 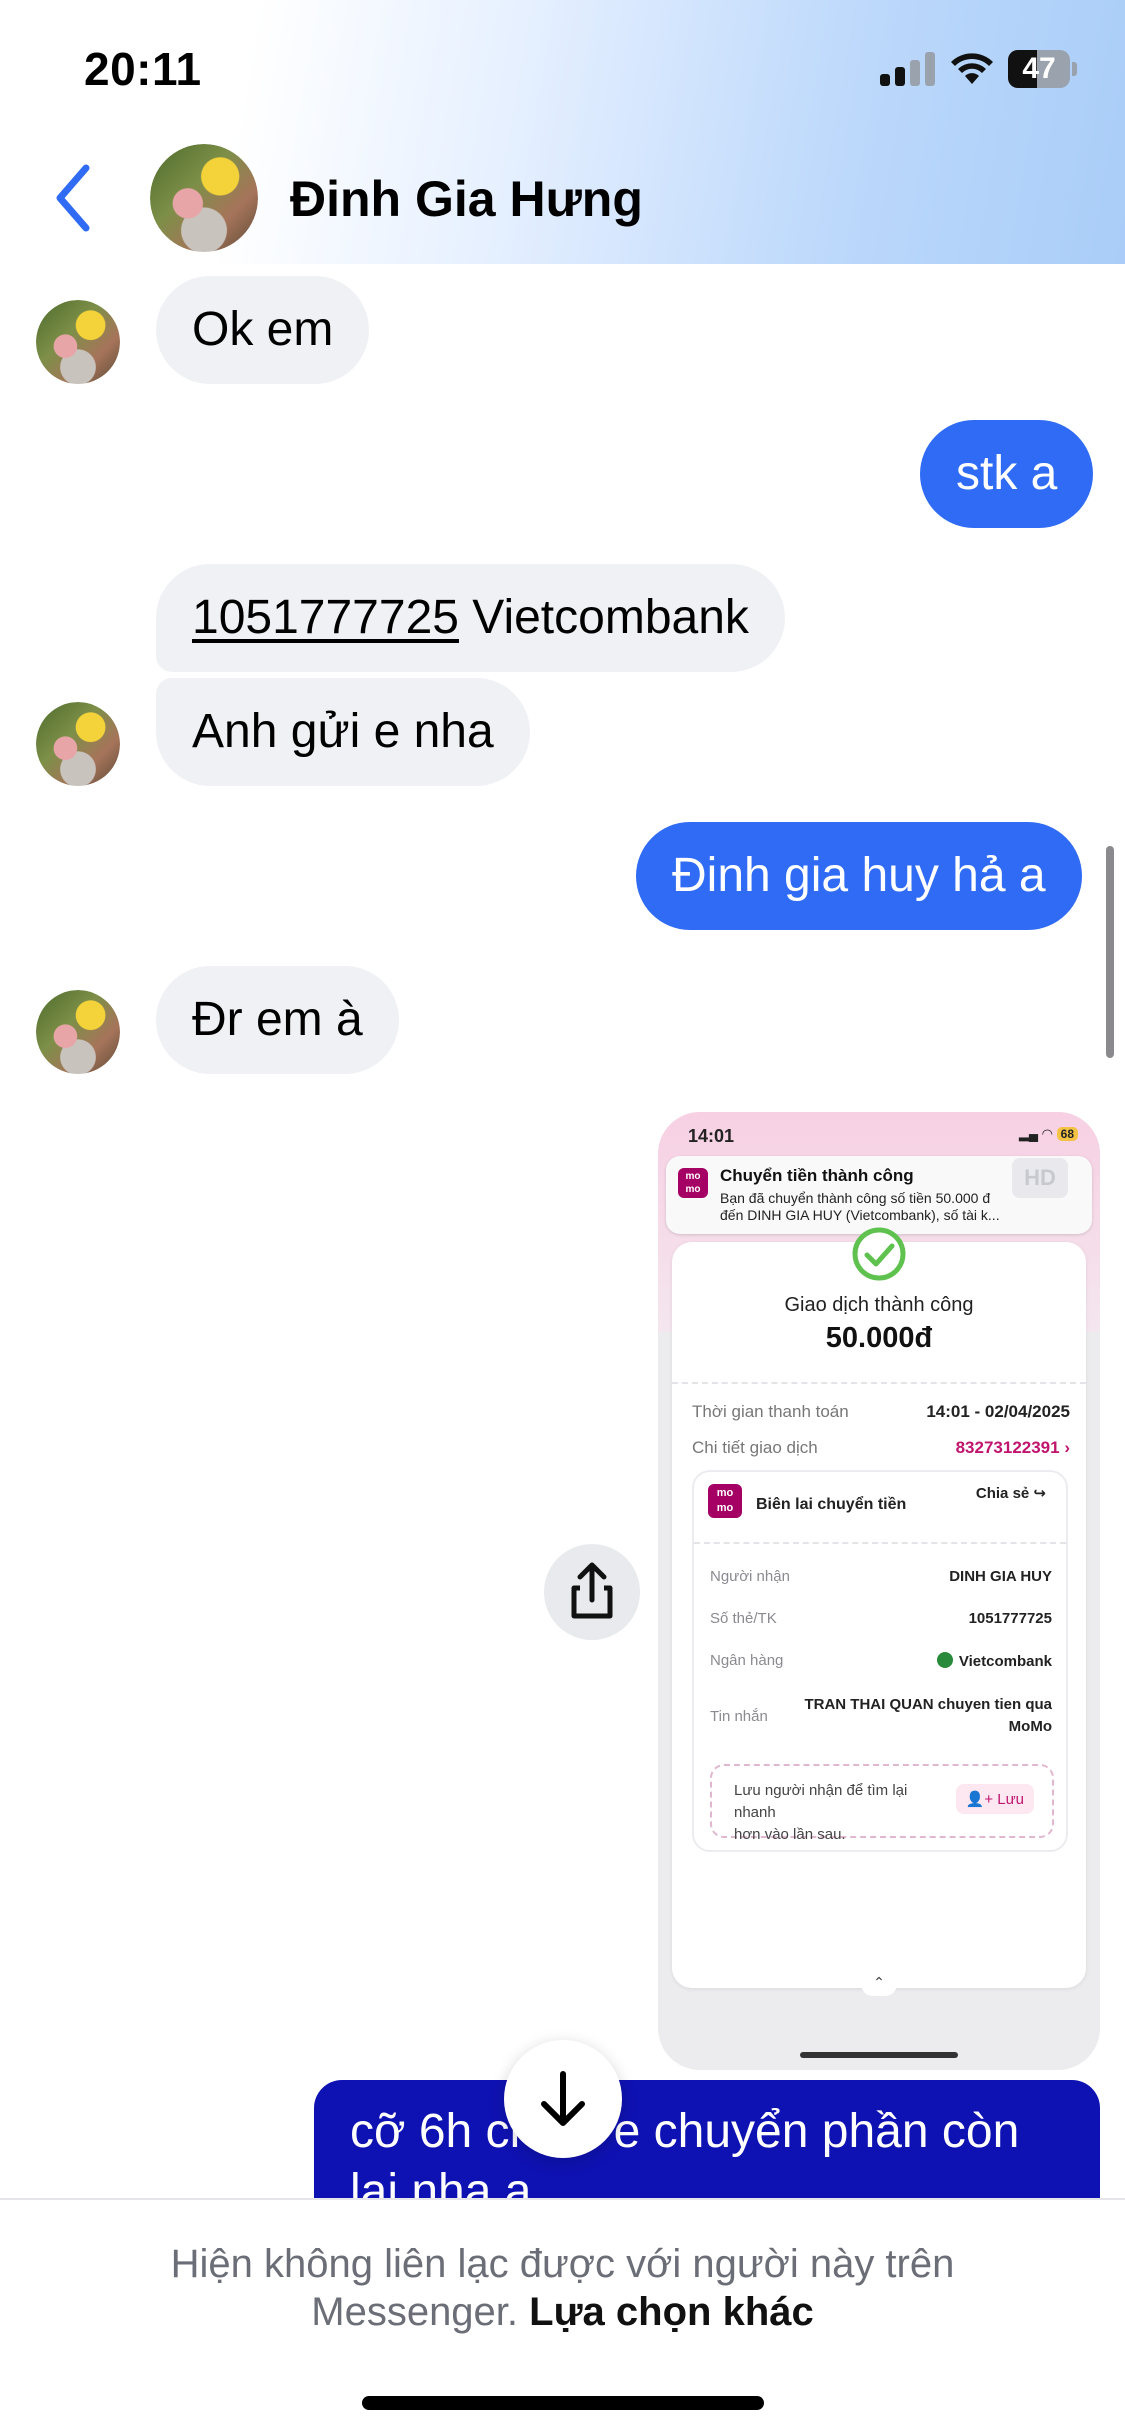 What do you see at coordinates (881, 1618) in the screenshot?
I see `account-row: Số thẻ/TK 1051777725` at bounding box center [881, 1618].